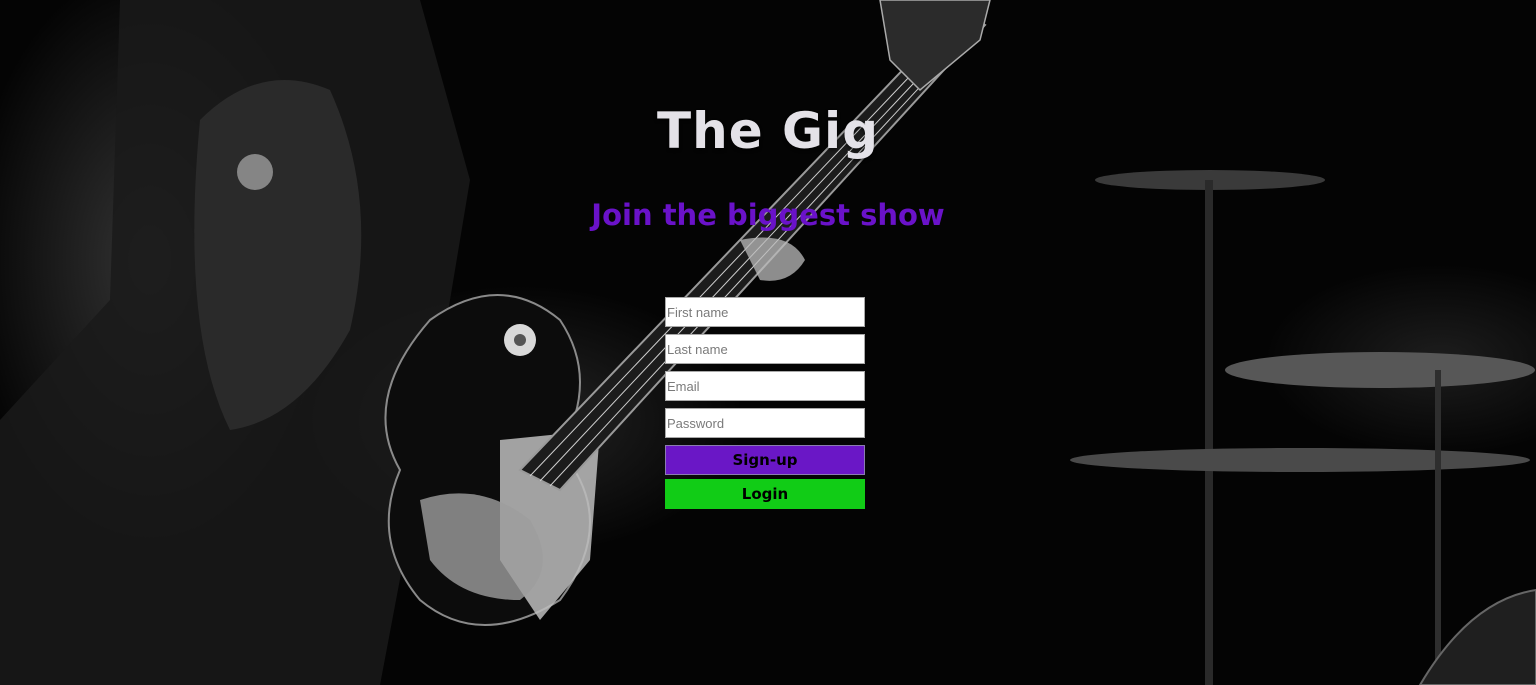 The height and width of the screenshot is (685, 1536). What do you see at coordinates (768, 215) in the screenshot?
I see `page-tagline: Join the biggest show` at bounding box center [768, 215].